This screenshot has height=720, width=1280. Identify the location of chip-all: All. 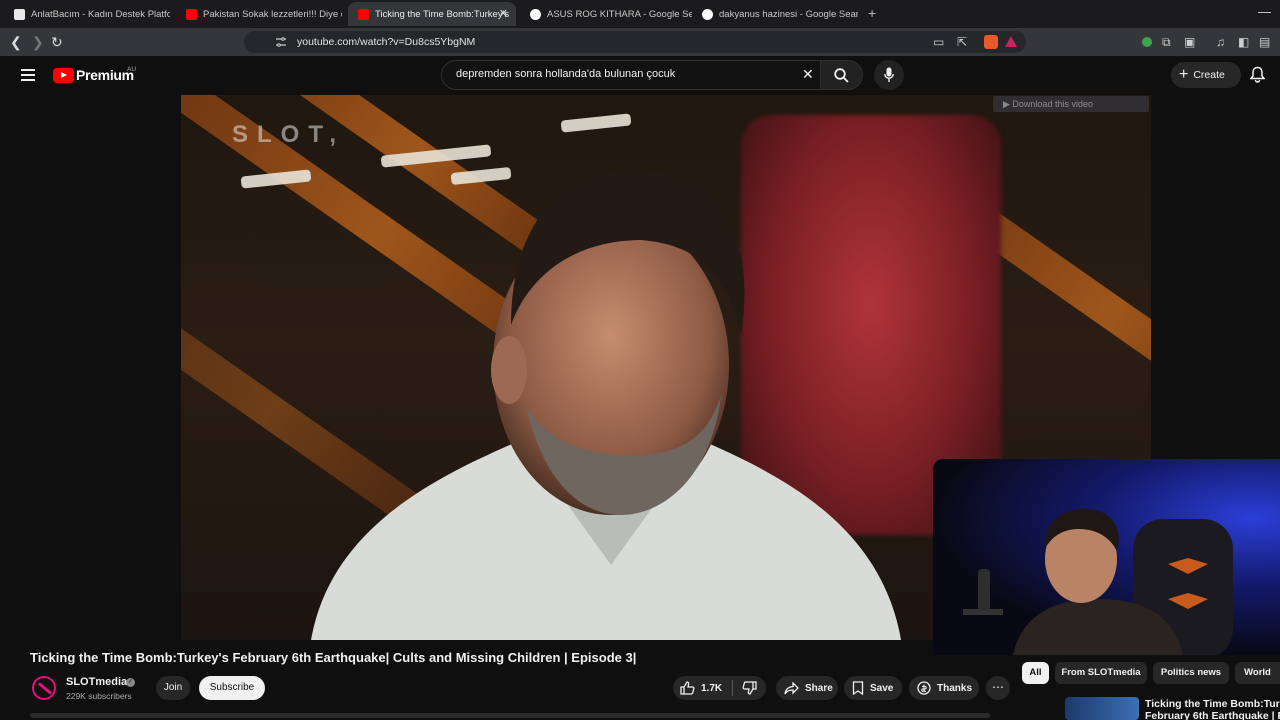
(1035, 673).